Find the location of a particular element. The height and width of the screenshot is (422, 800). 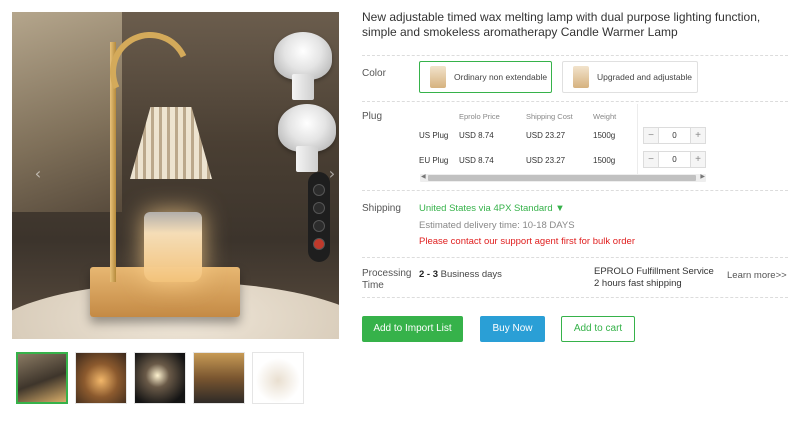

table-separator is located at coordinates (637, 140).